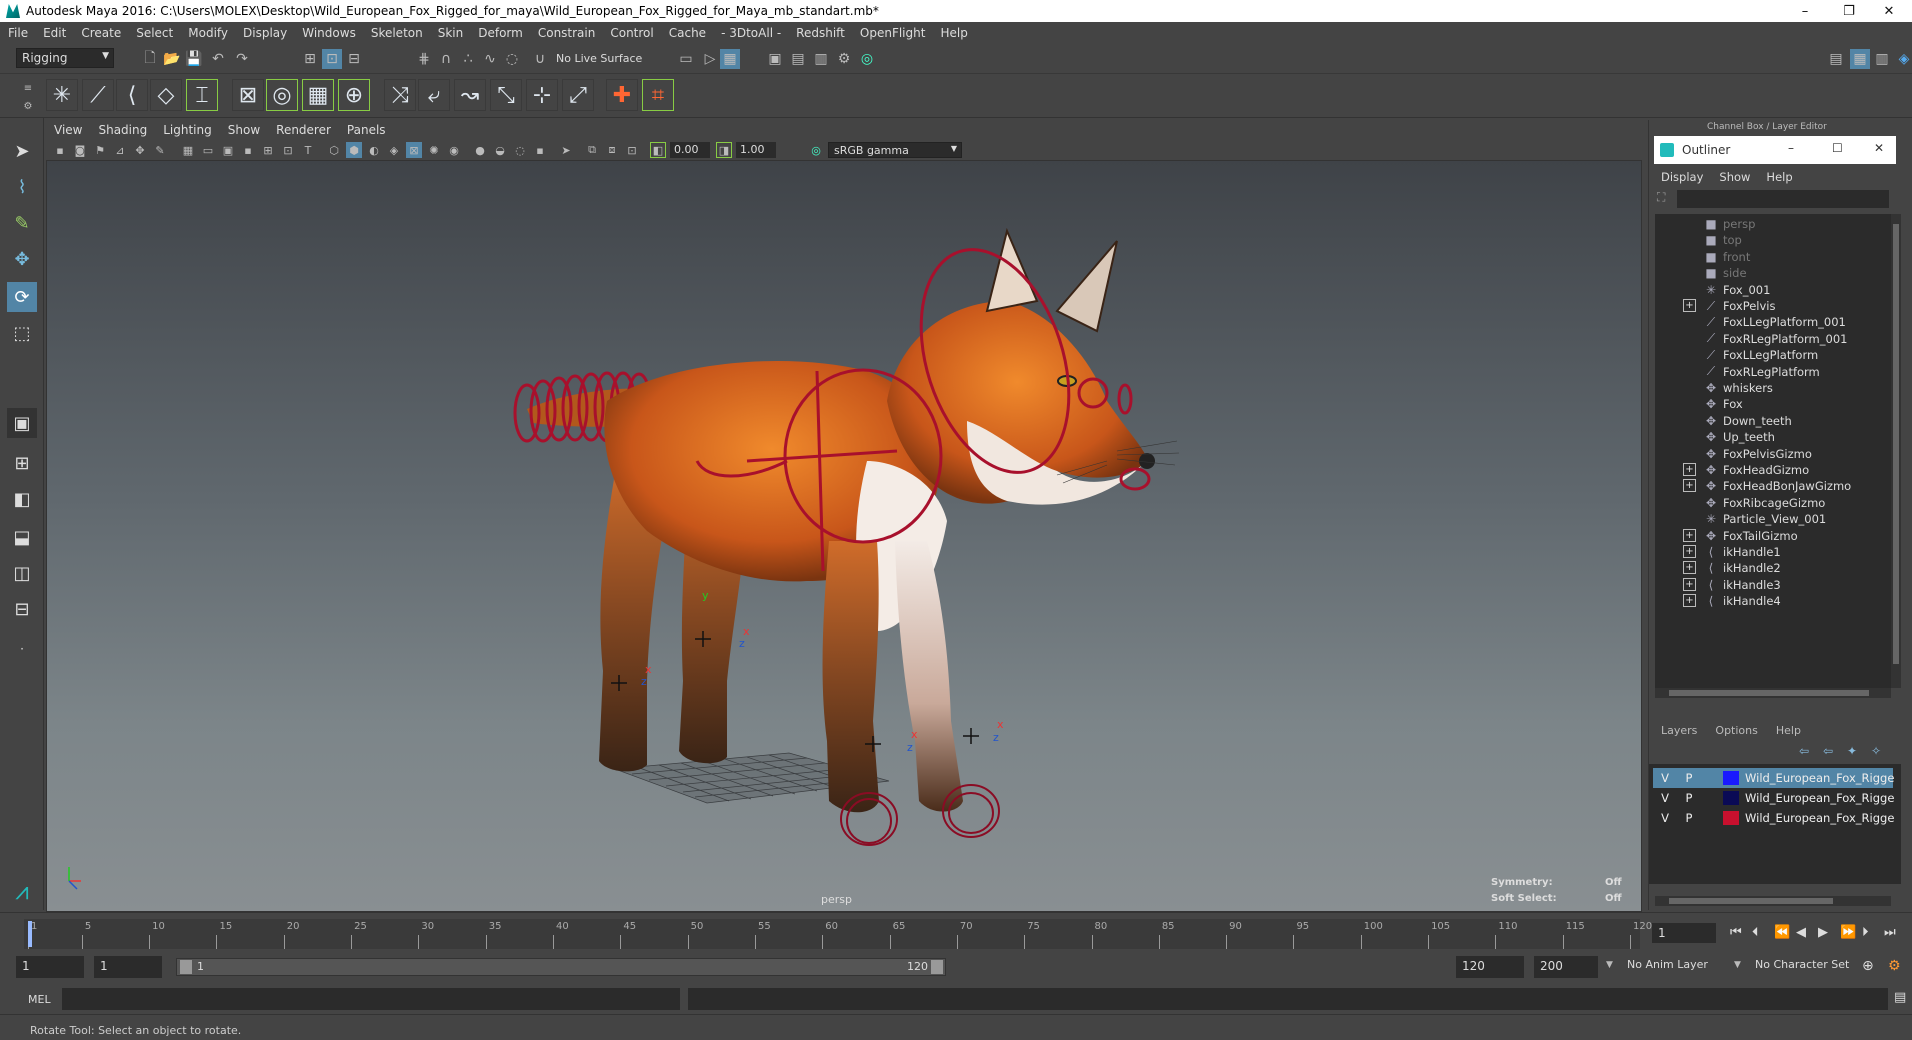  I want to click on current-time-indicator, so click(30, 934).